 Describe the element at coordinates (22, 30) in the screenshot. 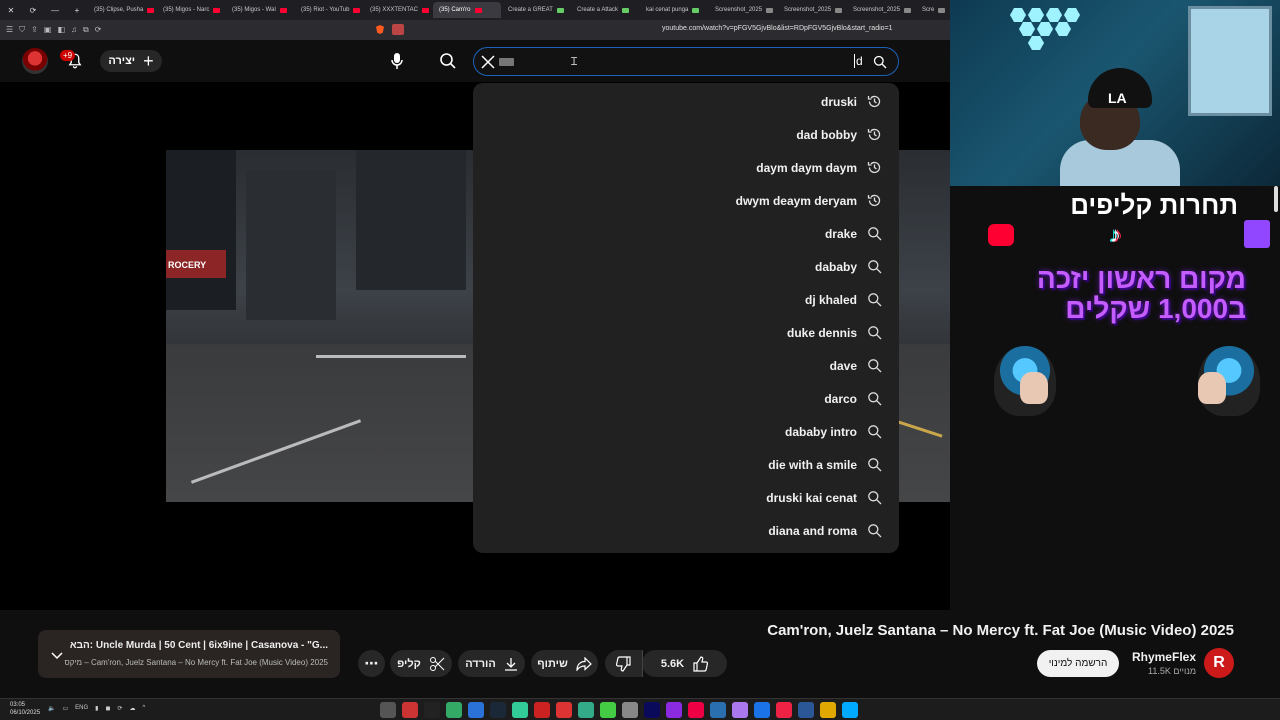

I see `shield-icon: ⛉` at that location.